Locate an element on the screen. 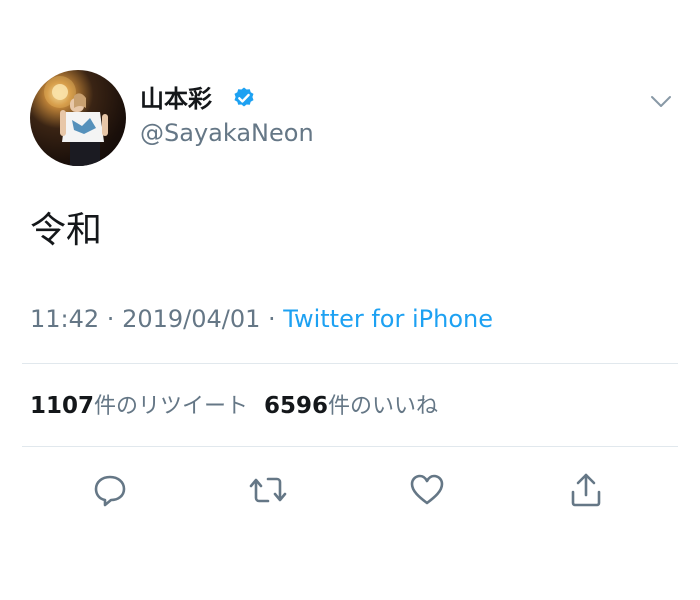  retweet-stat: 1107件のリツイート is located at coordinates (139, 406).